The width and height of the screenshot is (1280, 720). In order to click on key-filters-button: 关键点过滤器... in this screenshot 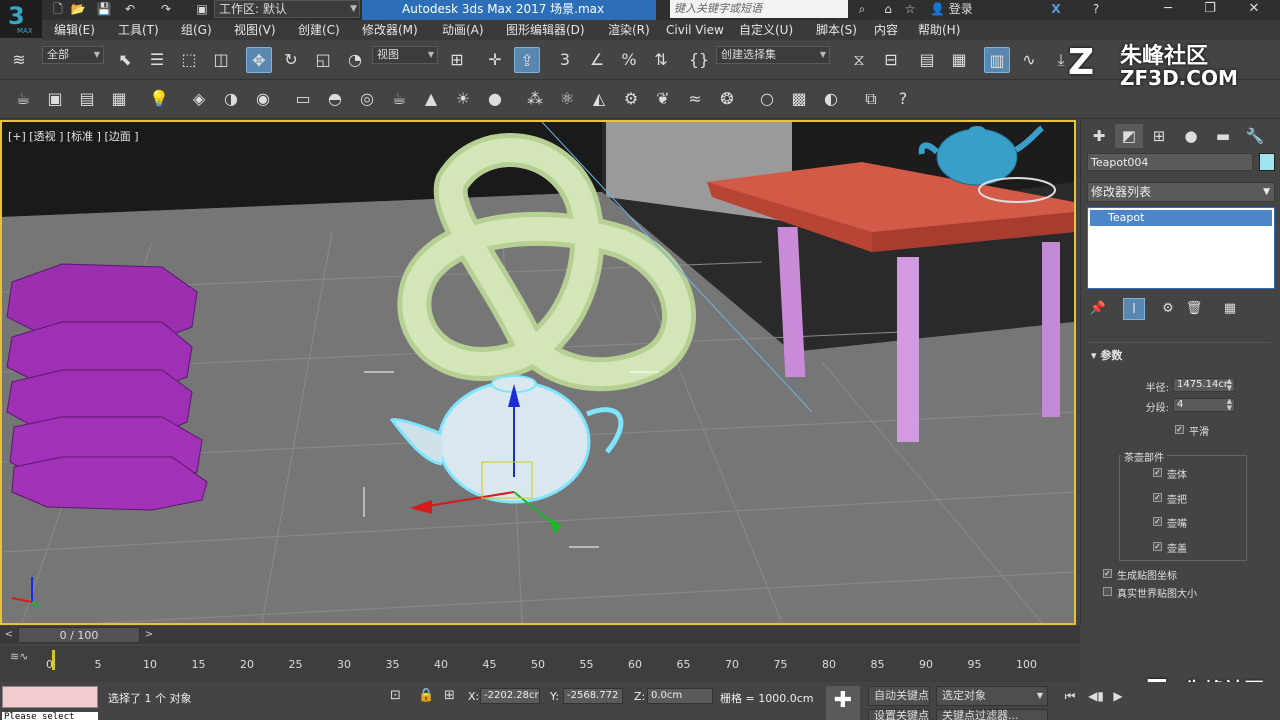, I will do `click(992, 714)`.